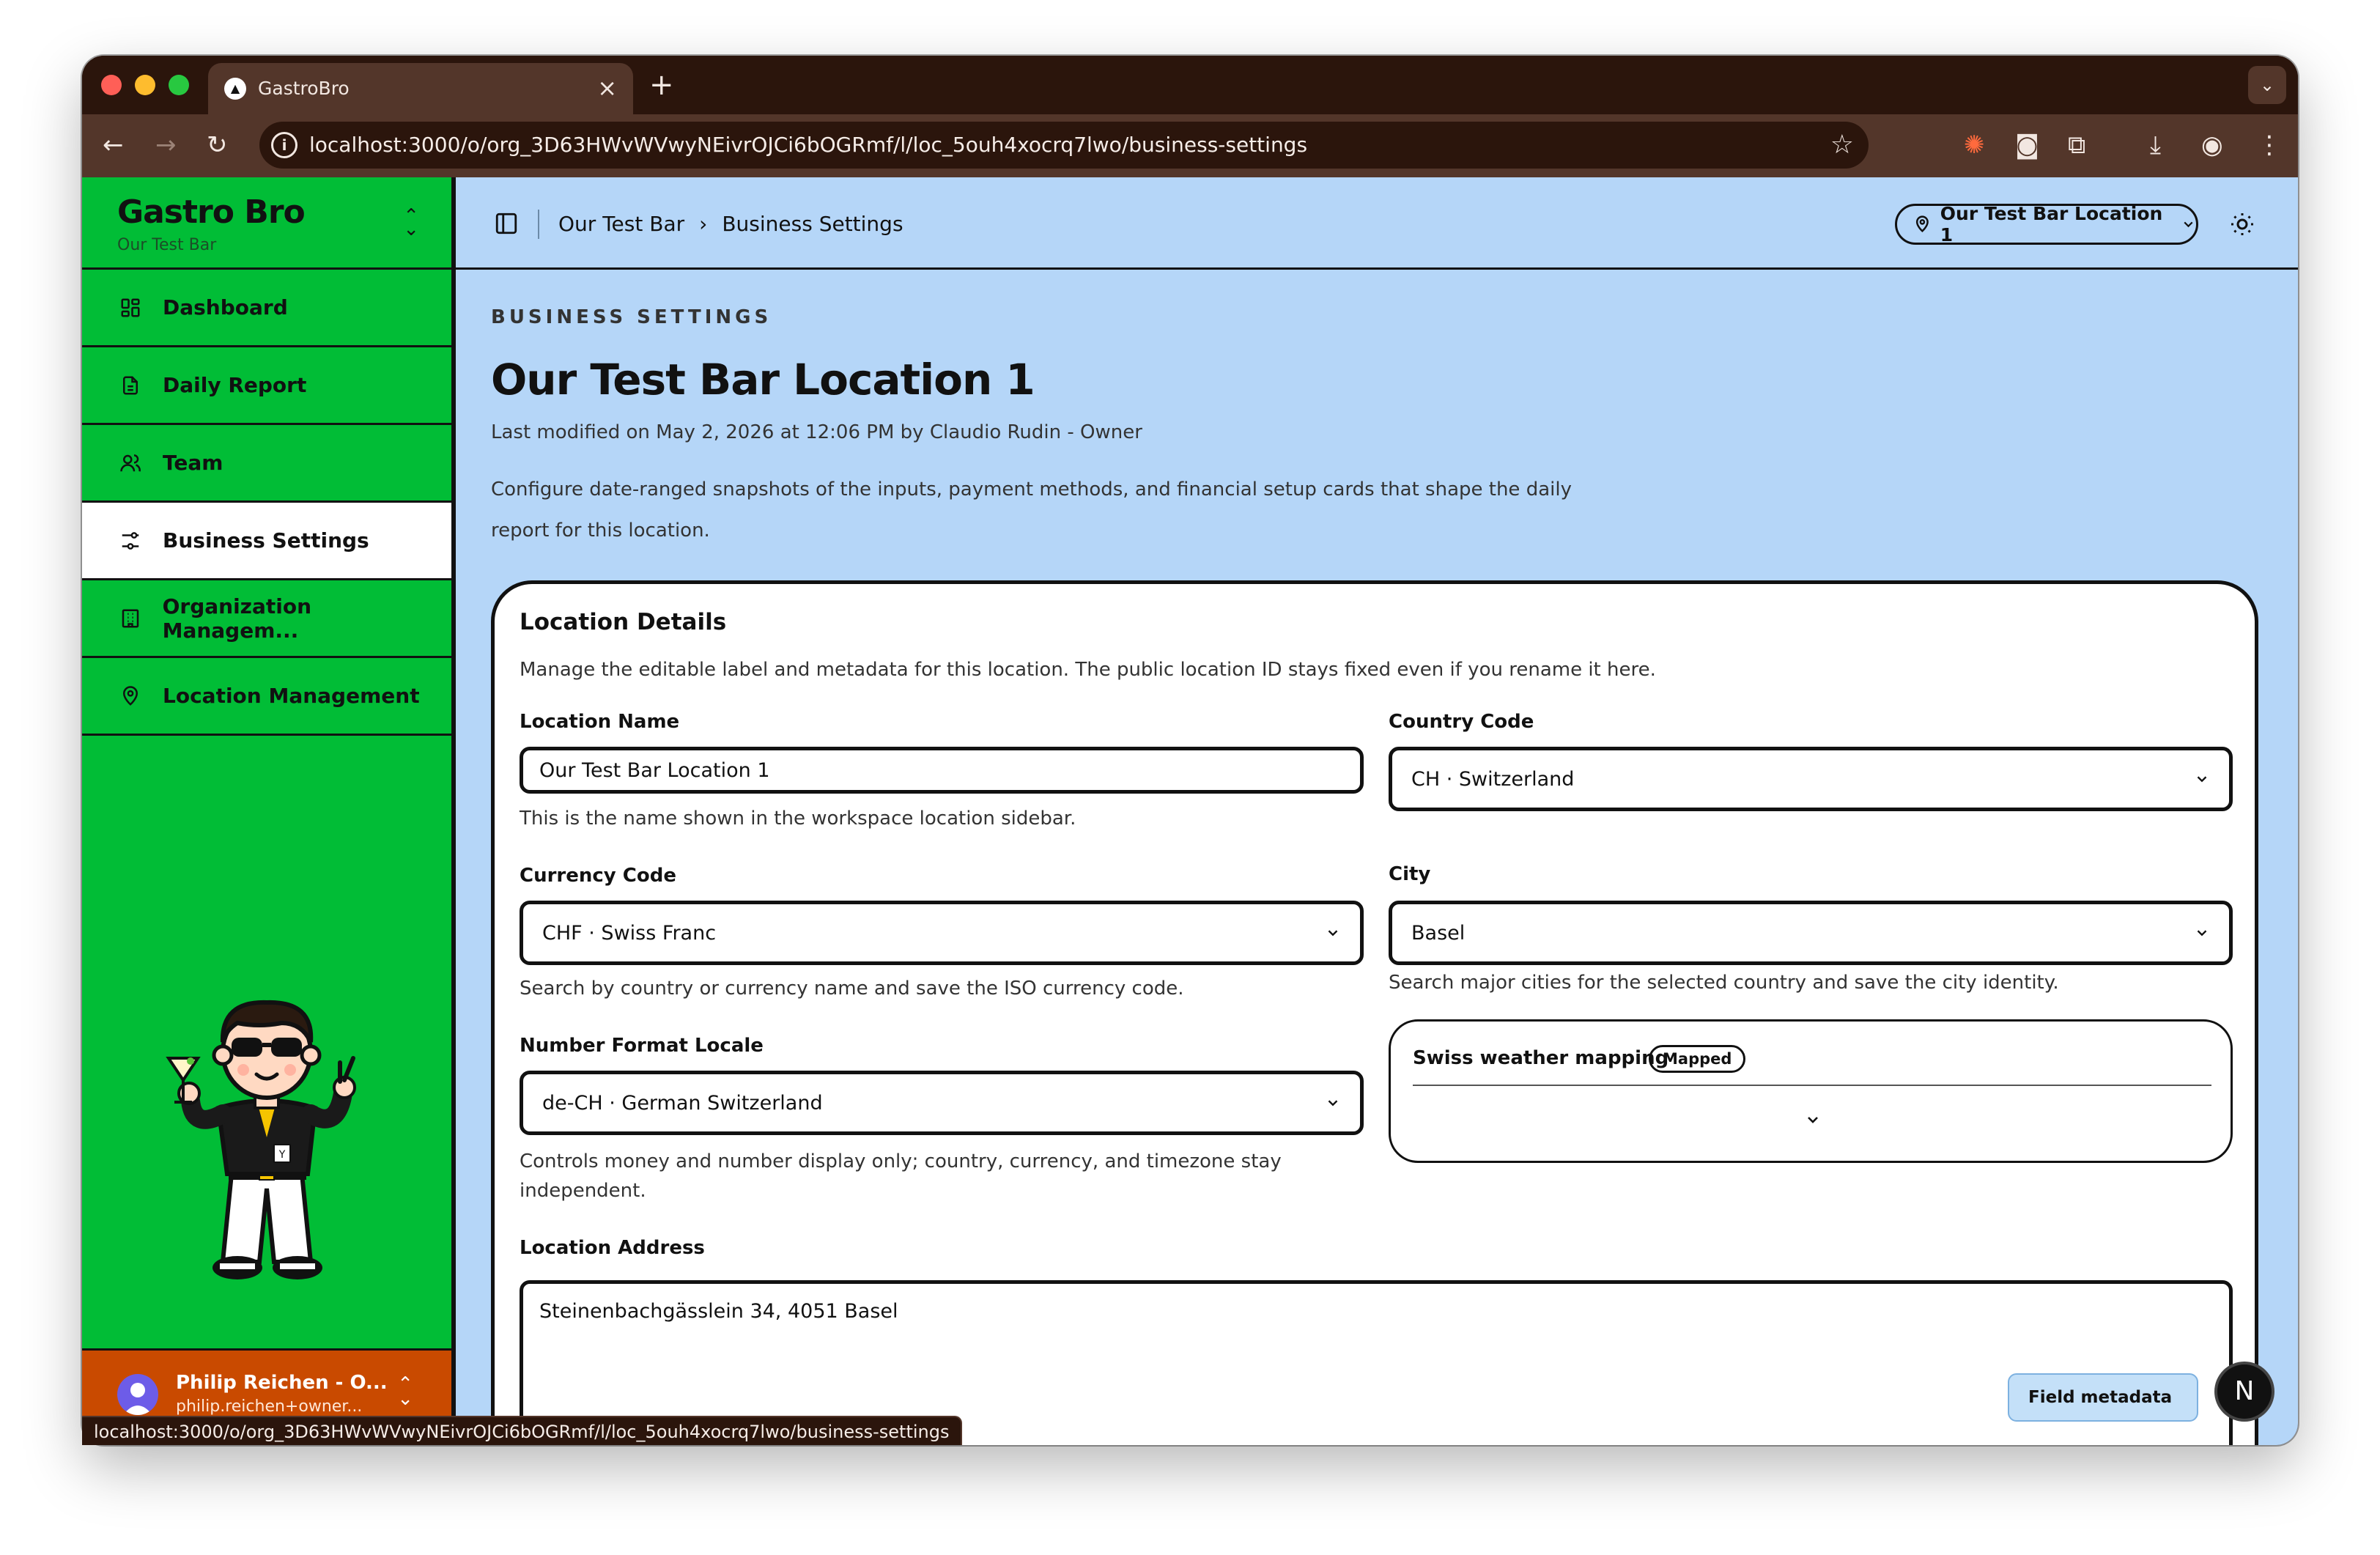 This screenshot has width=2380, height=1555. I want to click on card-title: Location Details, so click(623, 622).